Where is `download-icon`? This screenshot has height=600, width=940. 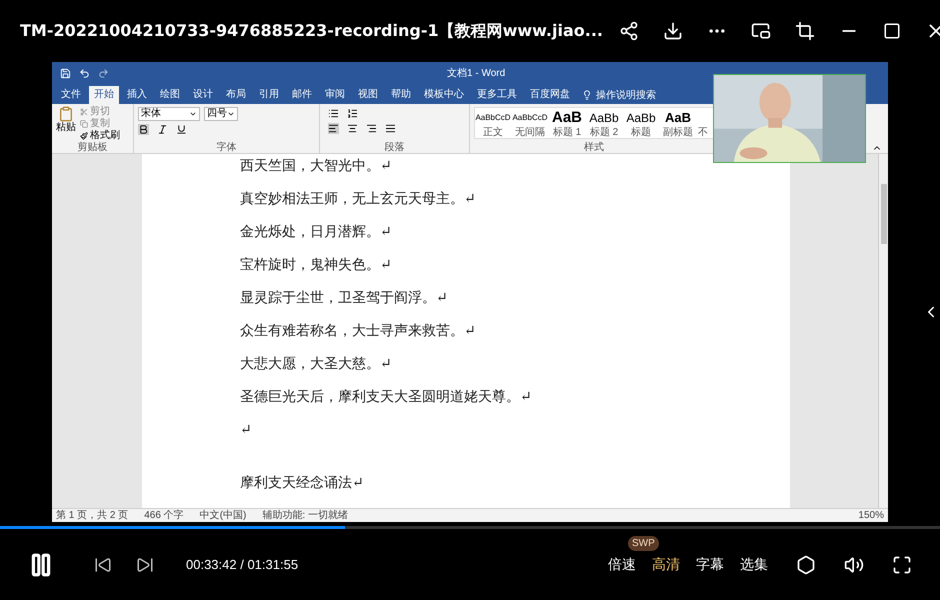
download-icon is located at coordinates (673, 31).